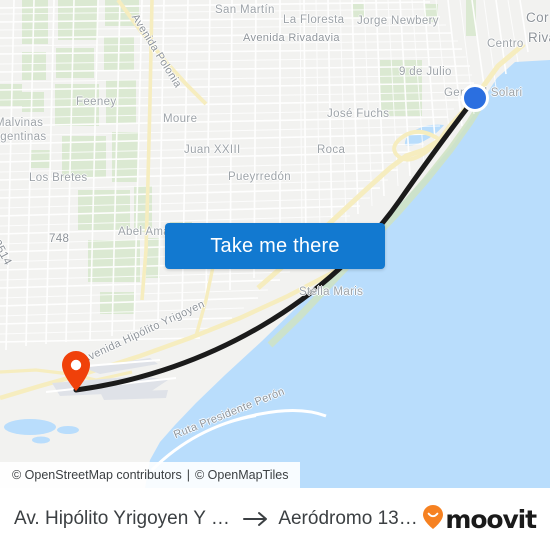 Image resolution: width=550 pixels, height=550 pixels. What do you see at coordinates (242, 475) in the screenshot?
I see `attribution-openmaptiles: © OpenMapTiles` at bounding box center [242, 475].